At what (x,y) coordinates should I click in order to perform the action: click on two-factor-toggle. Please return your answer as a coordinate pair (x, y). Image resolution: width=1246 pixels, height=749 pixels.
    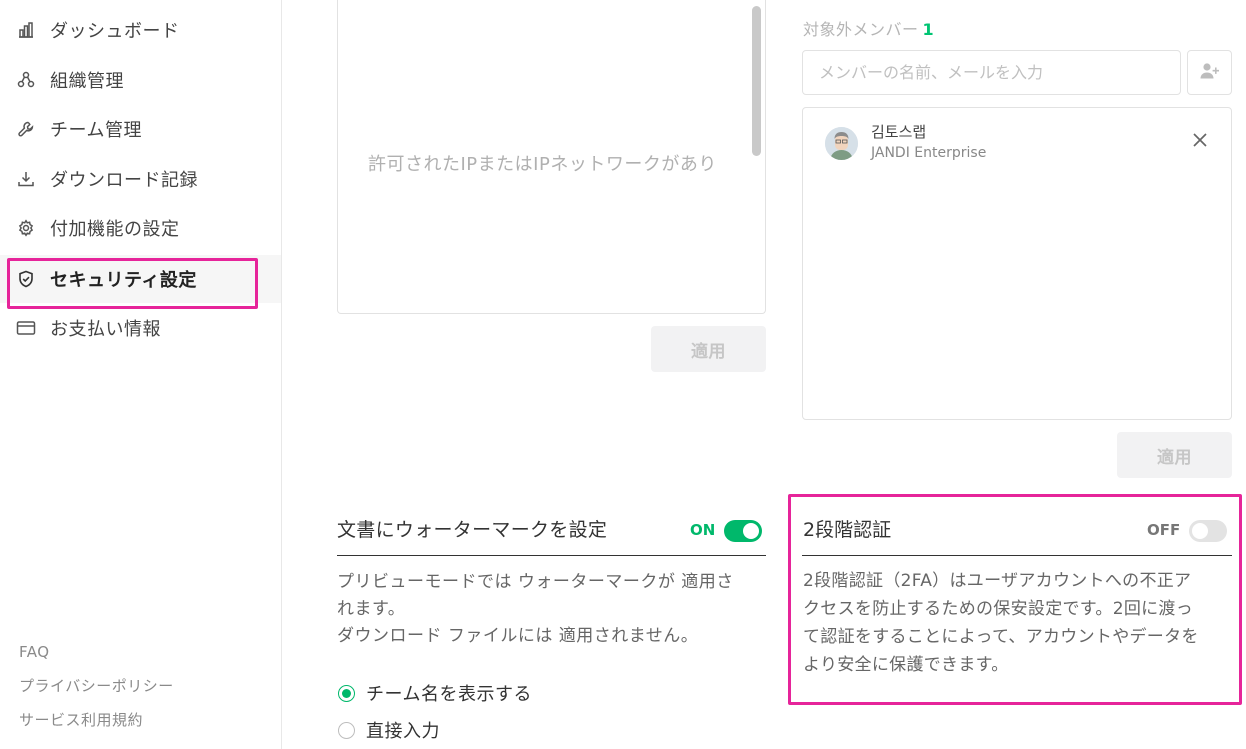
    Looking at the image, I should click on (1208, 531).